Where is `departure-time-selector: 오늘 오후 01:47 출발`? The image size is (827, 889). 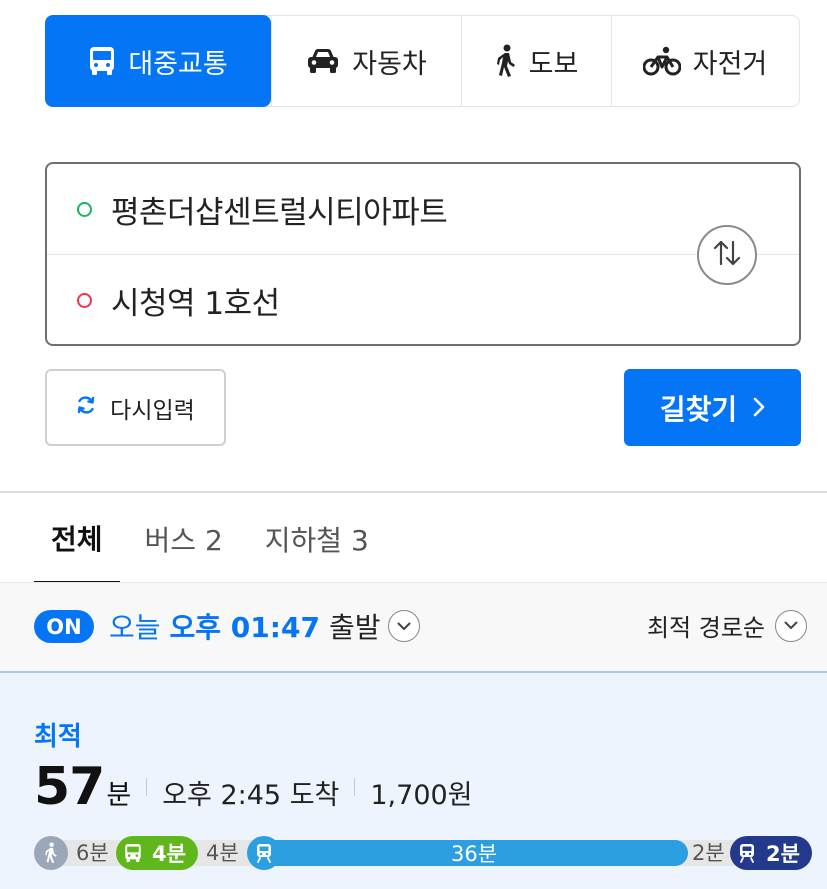 departure-time-selector: 오늘 오후 01:47 출발 is located at coordinates (265, 626).